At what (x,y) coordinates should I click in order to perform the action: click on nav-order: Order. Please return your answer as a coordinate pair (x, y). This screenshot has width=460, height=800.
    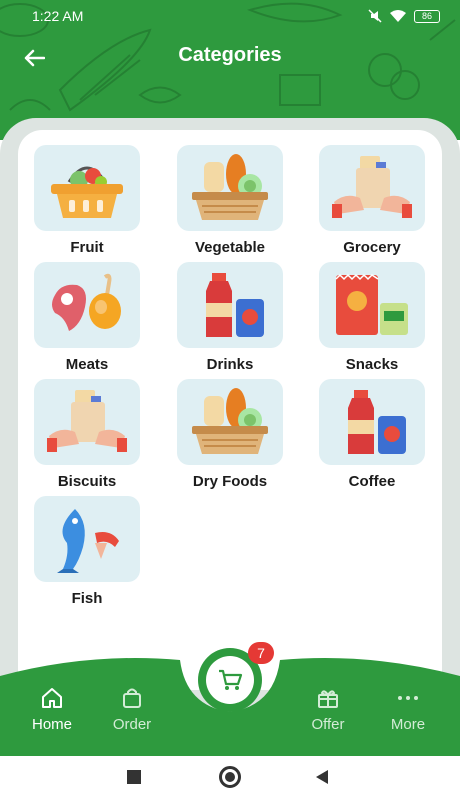
    Looking at the image, I should click on (132, 709).